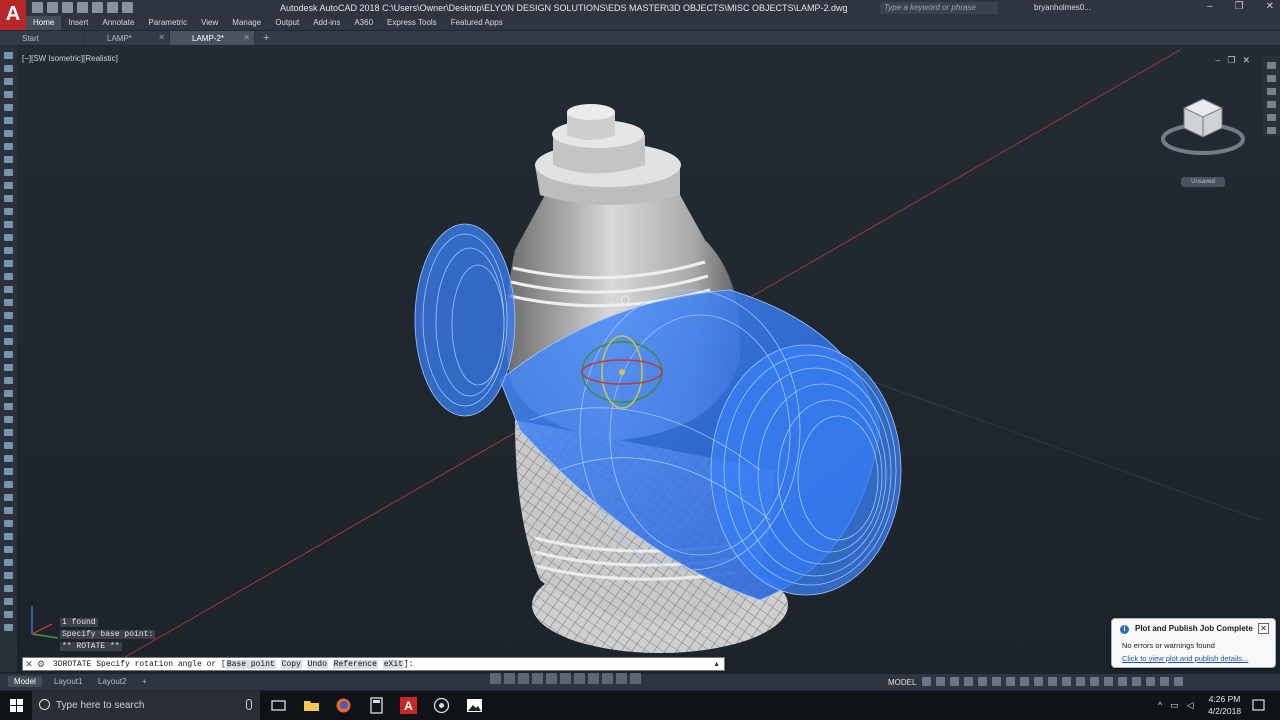 The height and width of the screenshot is (720, 1280). Describe the element at coordinates (1164, 681) in the screenshot. I see `clean-screen-icon` at that location.